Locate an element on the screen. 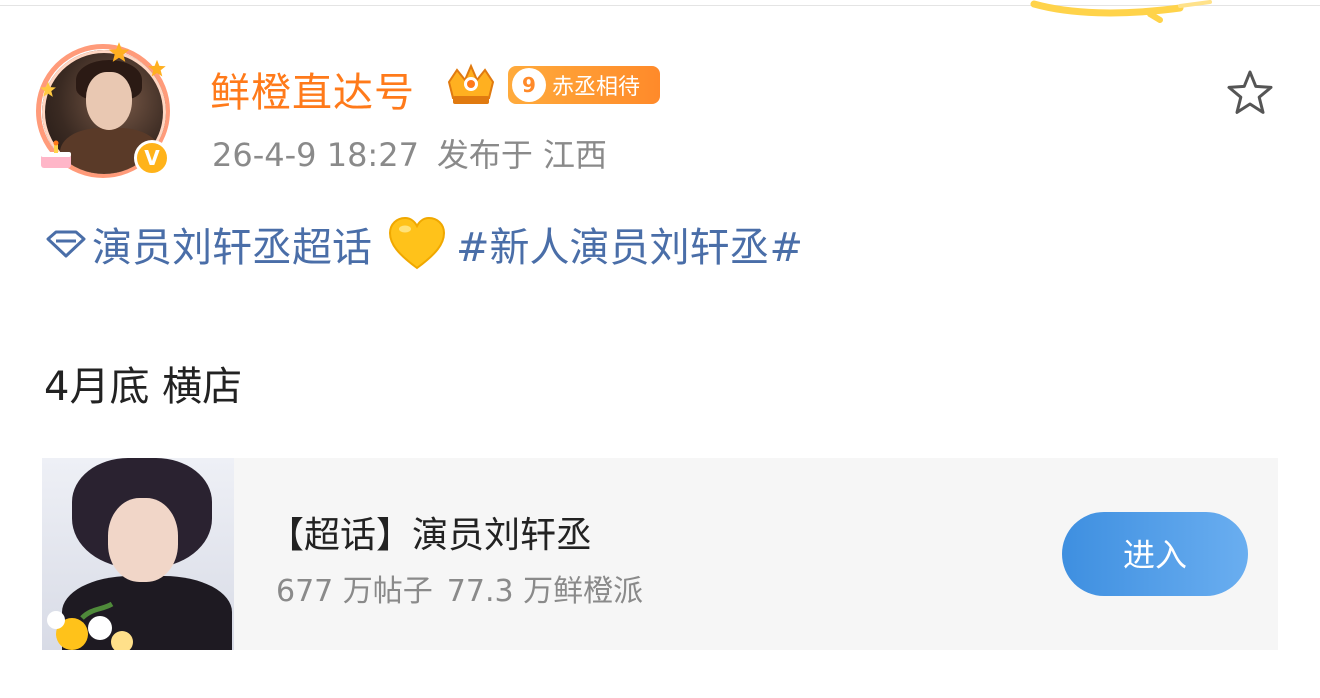  yellow-heart-icon is located at coordinates (417, 243).